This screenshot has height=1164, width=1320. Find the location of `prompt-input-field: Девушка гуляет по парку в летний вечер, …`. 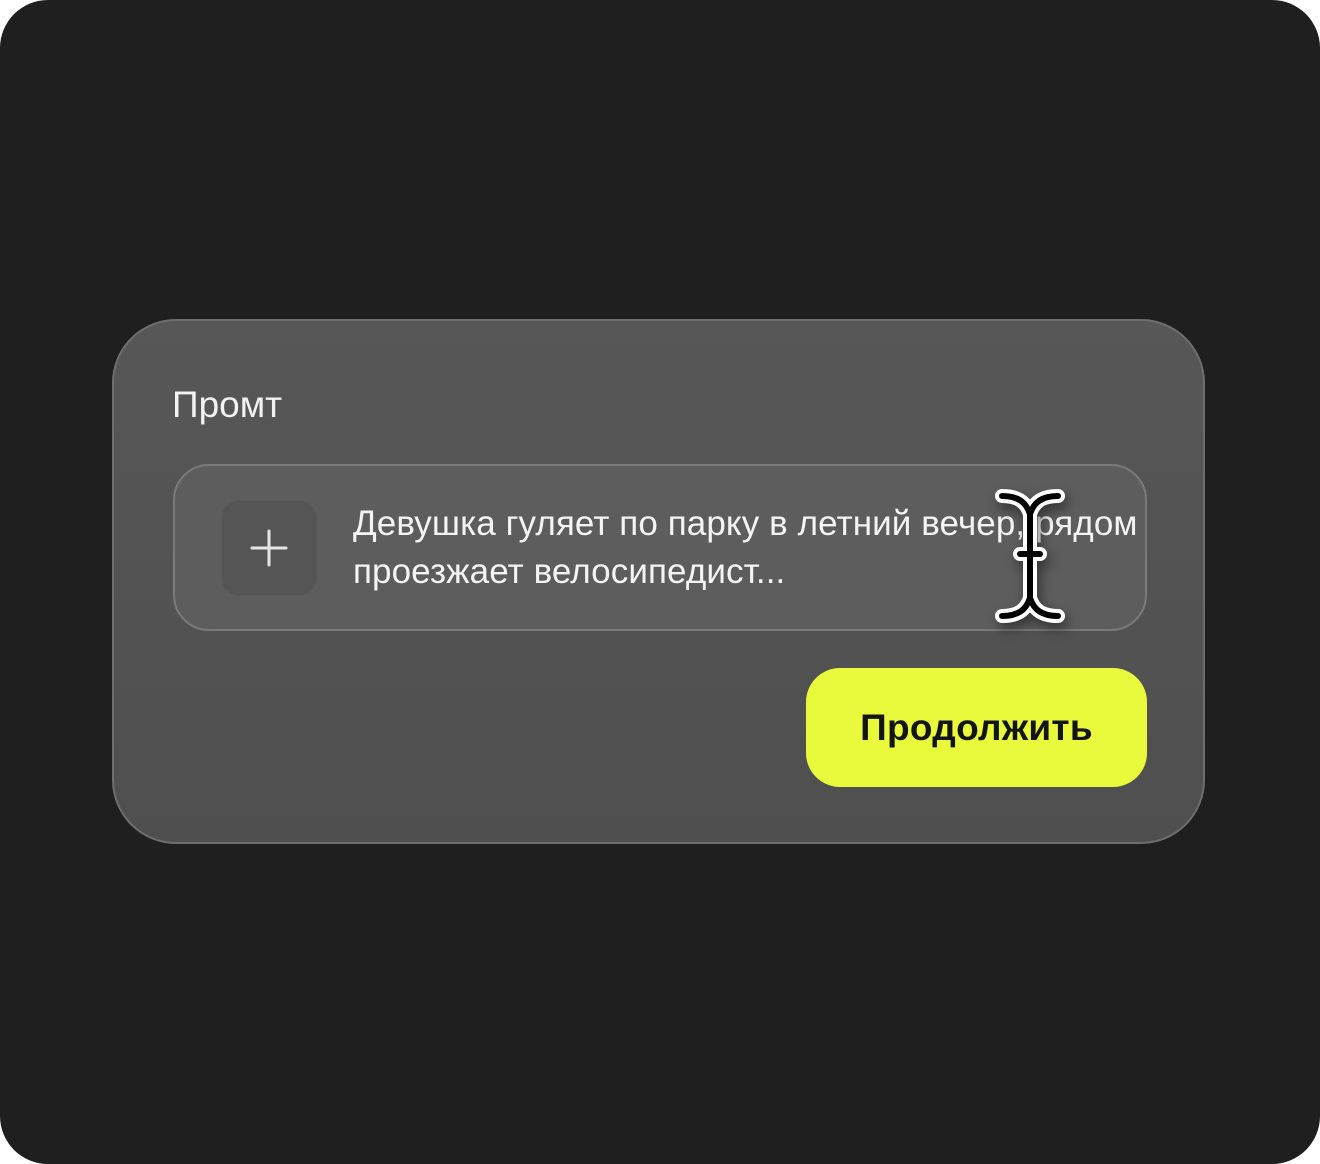

prompt-input-field: Девушка гуляет по парку в летний вечер, … is located at coordinates (660, 547).